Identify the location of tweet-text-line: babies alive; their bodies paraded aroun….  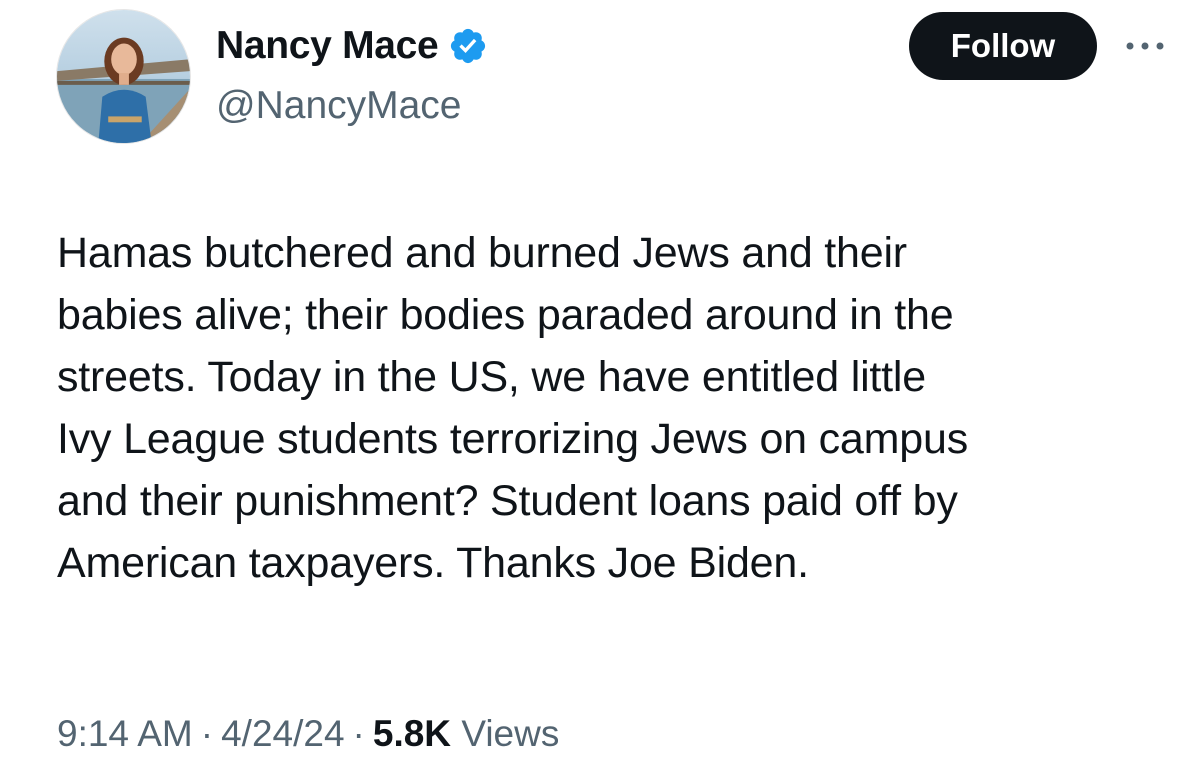
(505, 315).